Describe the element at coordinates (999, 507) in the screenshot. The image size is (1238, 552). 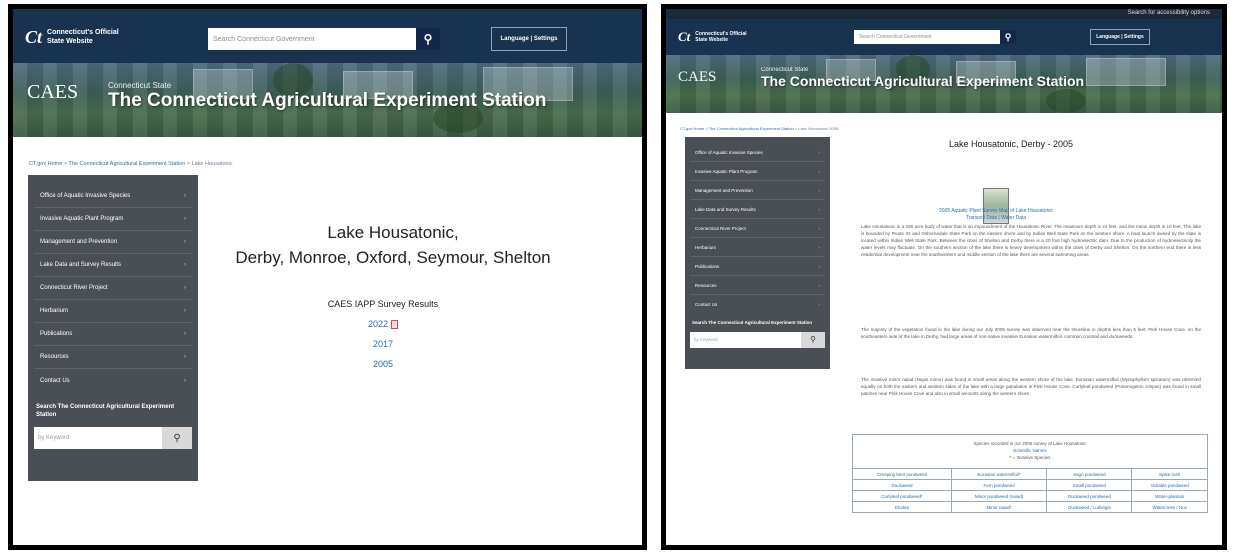
I see `species-link: Minor naiad*` at that location.